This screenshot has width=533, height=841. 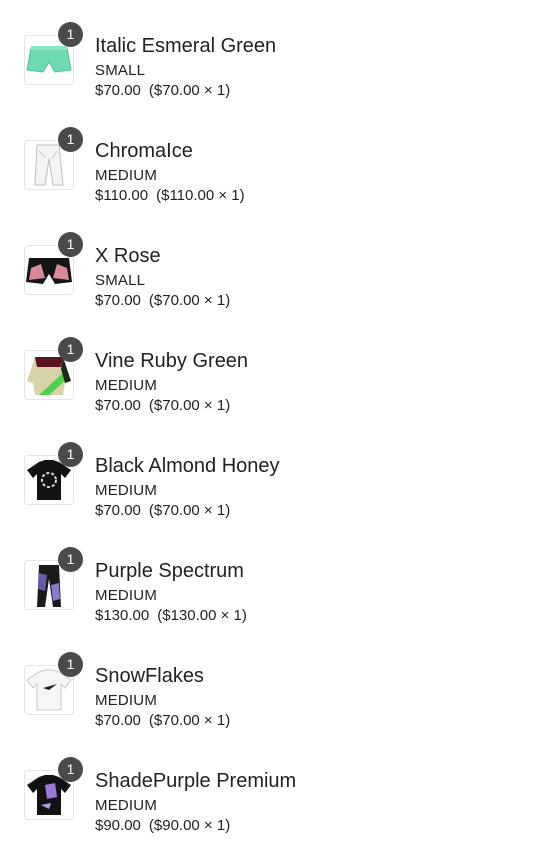 I want to click on product-price: $90.00 ($90.00 × 1), so click(x=162, y=825).